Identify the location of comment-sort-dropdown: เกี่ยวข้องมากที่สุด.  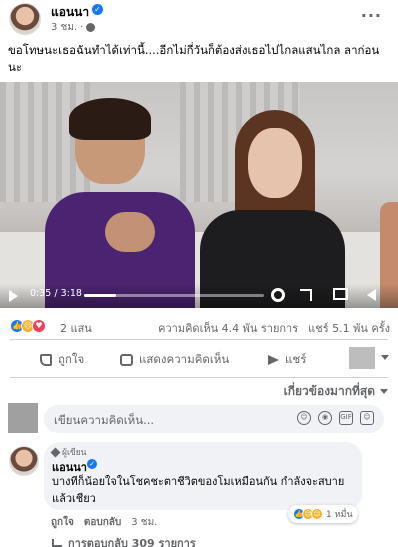
(336, 391).